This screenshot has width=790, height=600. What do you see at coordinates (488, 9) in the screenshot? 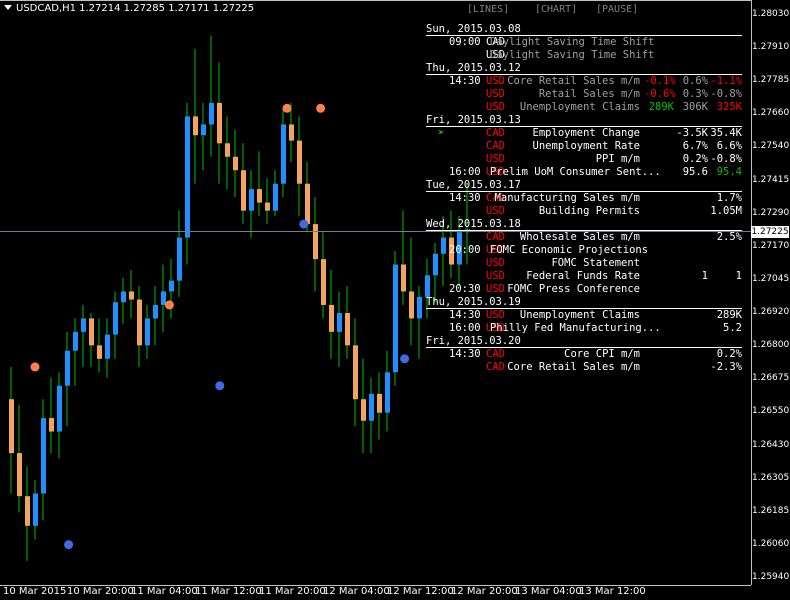
I see `lines-button: [LINES]` at bounding box center [488, 9].